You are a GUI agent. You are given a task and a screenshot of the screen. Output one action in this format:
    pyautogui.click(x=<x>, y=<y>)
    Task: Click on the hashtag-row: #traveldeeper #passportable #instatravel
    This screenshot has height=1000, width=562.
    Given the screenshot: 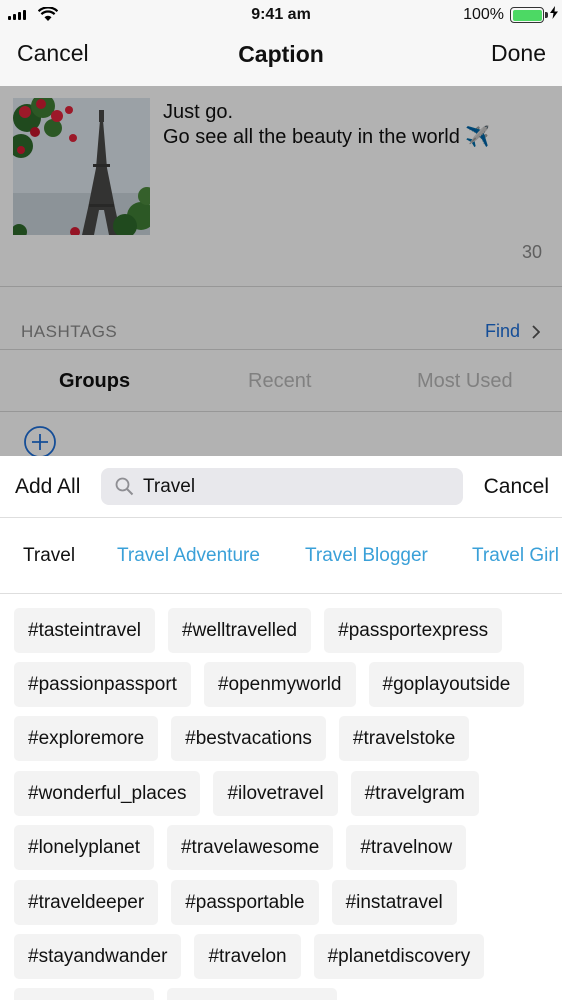 What is the action you would take?
    pyautogui.click(x=235, y=902)
    